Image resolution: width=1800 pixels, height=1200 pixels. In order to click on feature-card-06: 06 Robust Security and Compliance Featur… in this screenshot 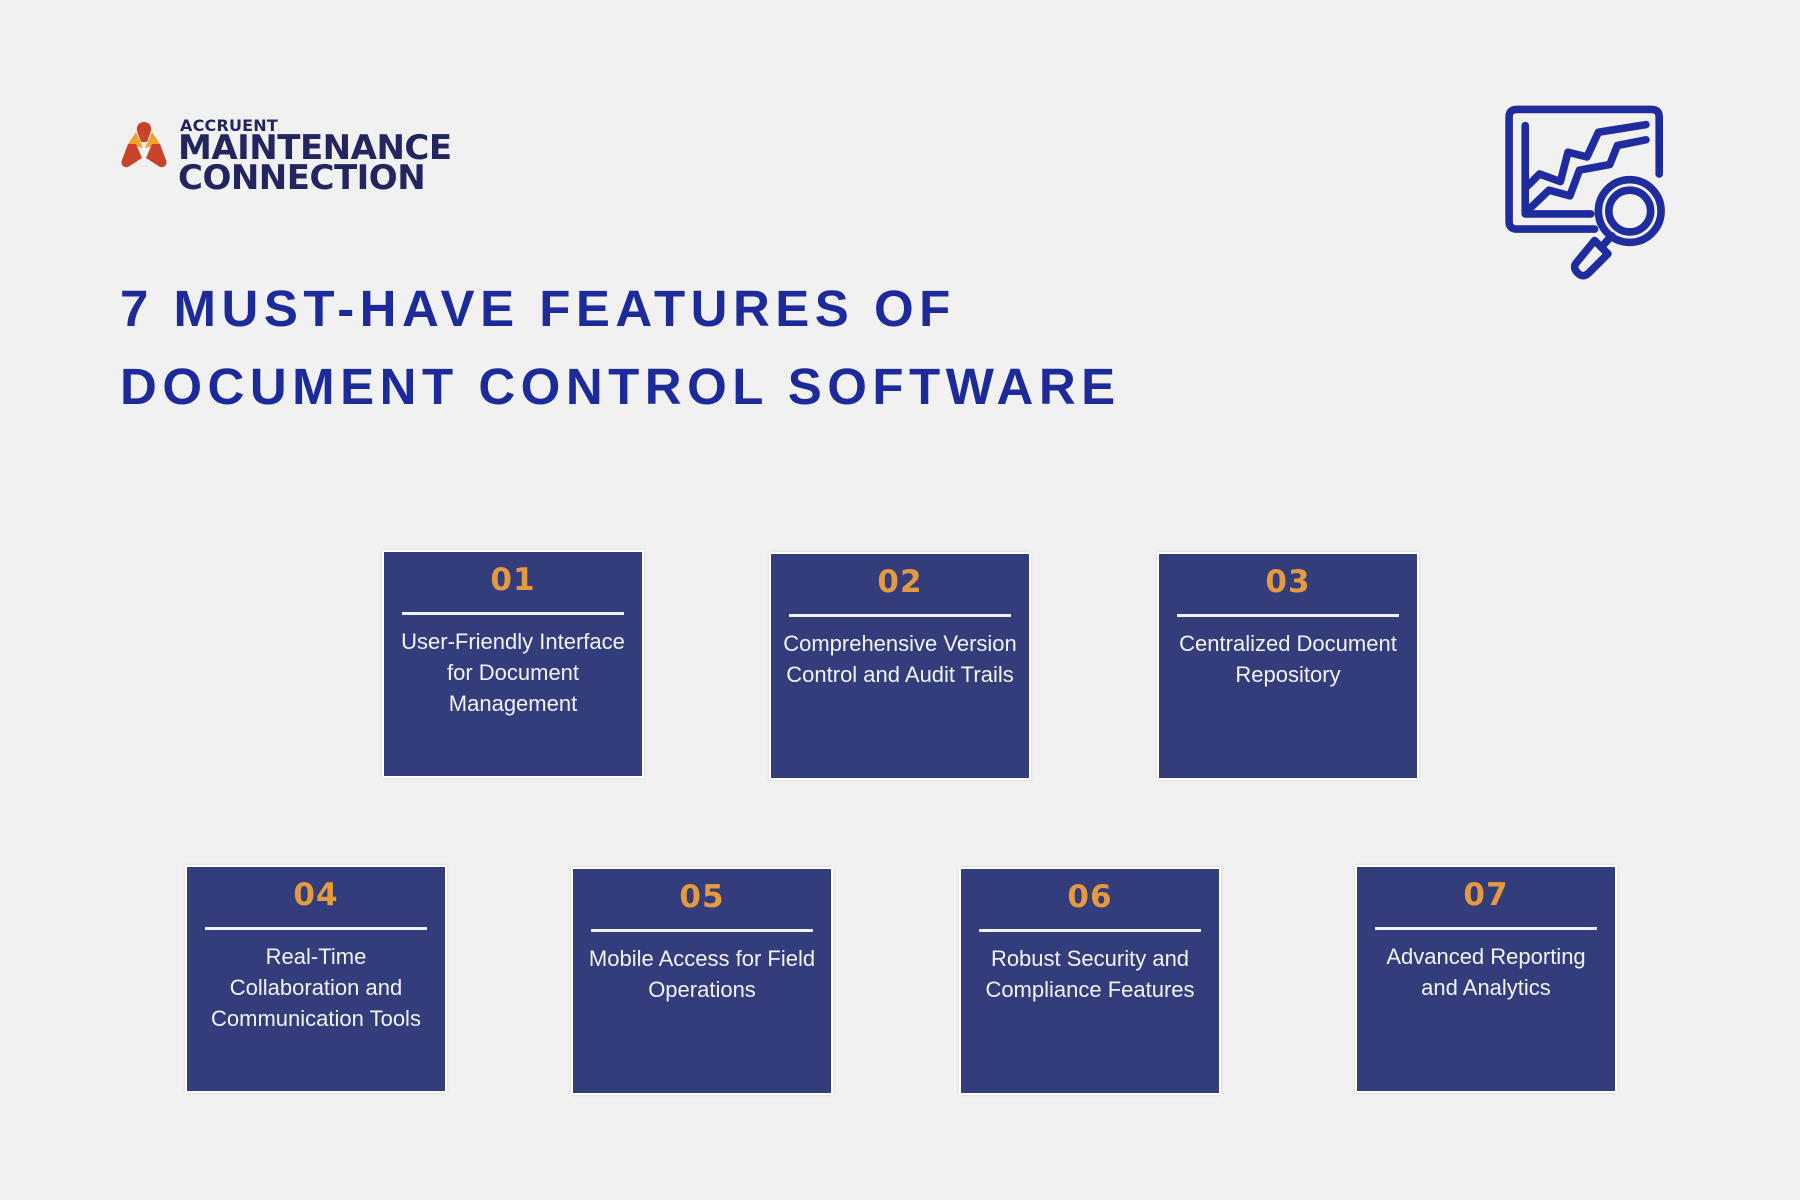, I will do `click(1090, 981)`.